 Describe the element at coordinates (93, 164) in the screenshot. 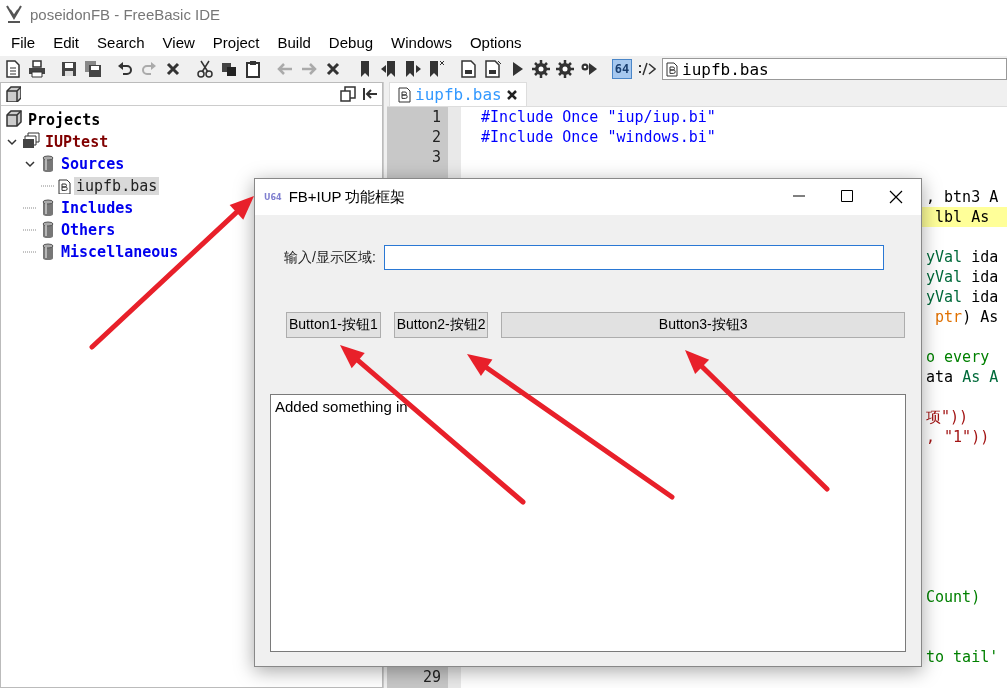

I see `tree-item: Sources` at that location.